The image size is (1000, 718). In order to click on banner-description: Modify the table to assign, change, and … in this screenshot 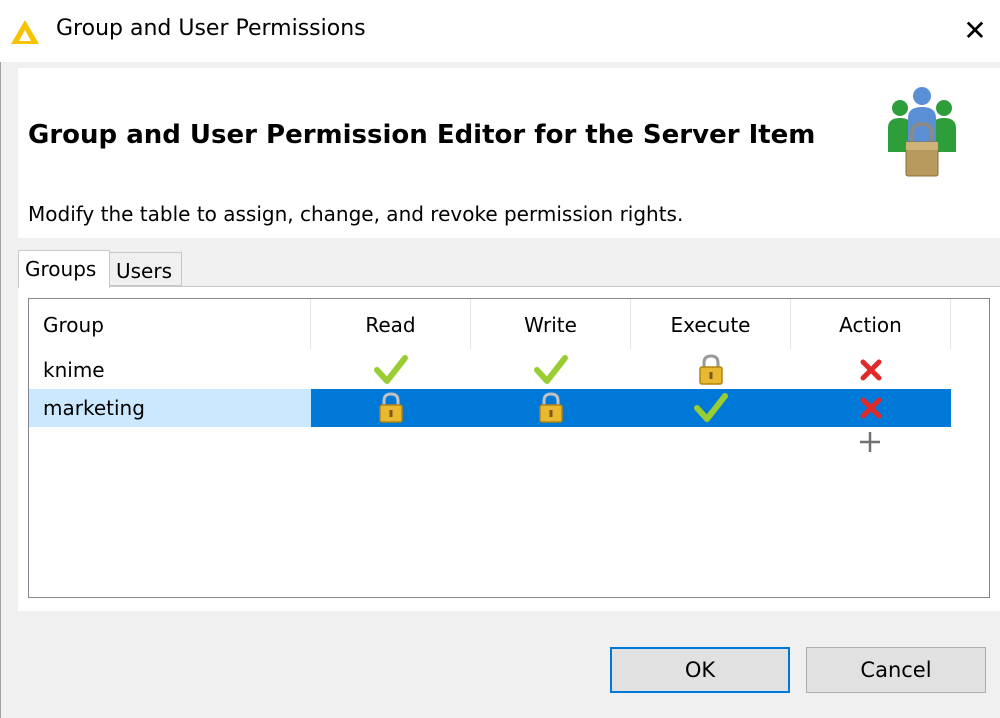, I will do `click(356, 214)`.